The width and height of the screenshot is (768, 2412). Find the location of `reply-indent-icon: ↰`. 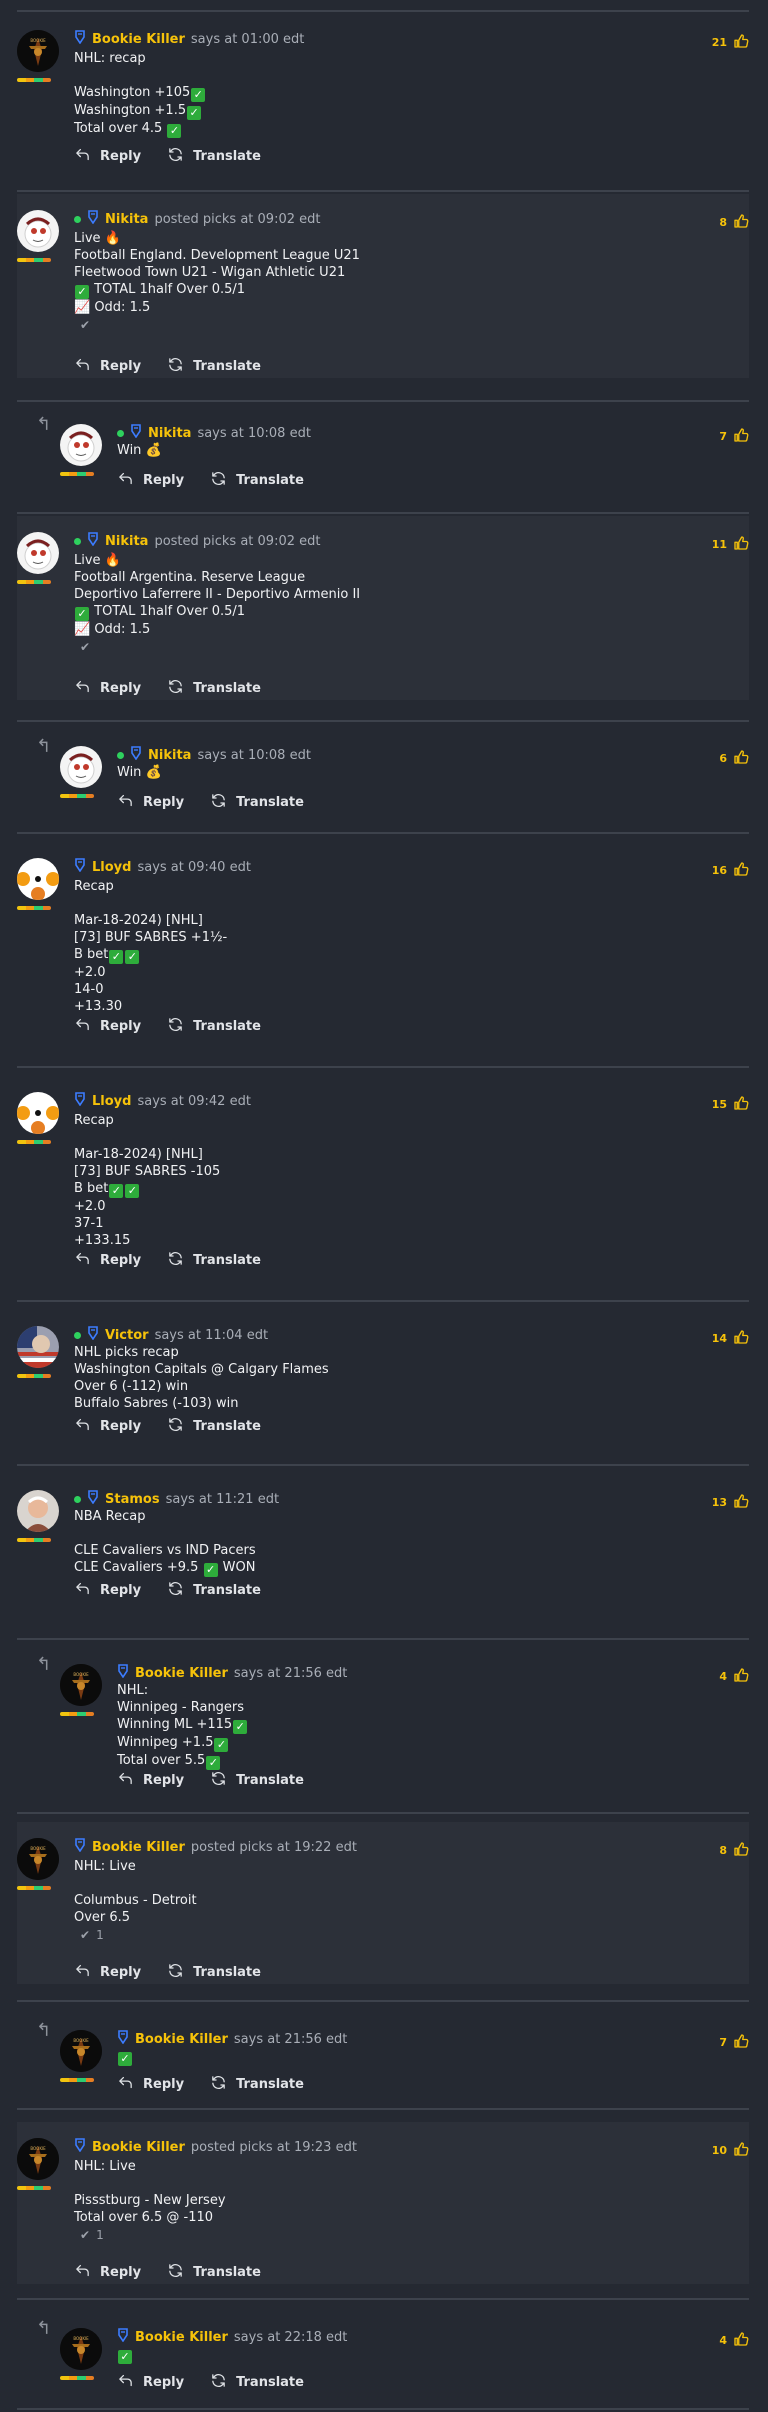

reply-indent-icon: ↰ is located at coordinates (44, 2030).